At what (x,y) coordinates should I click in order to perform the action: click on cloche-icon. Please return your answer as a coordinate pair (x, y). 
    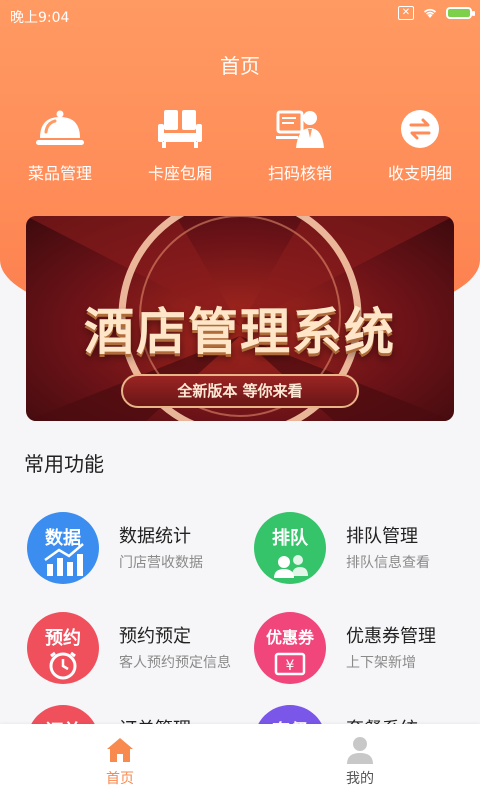
    Looking at the image, I should click on (60, 127).